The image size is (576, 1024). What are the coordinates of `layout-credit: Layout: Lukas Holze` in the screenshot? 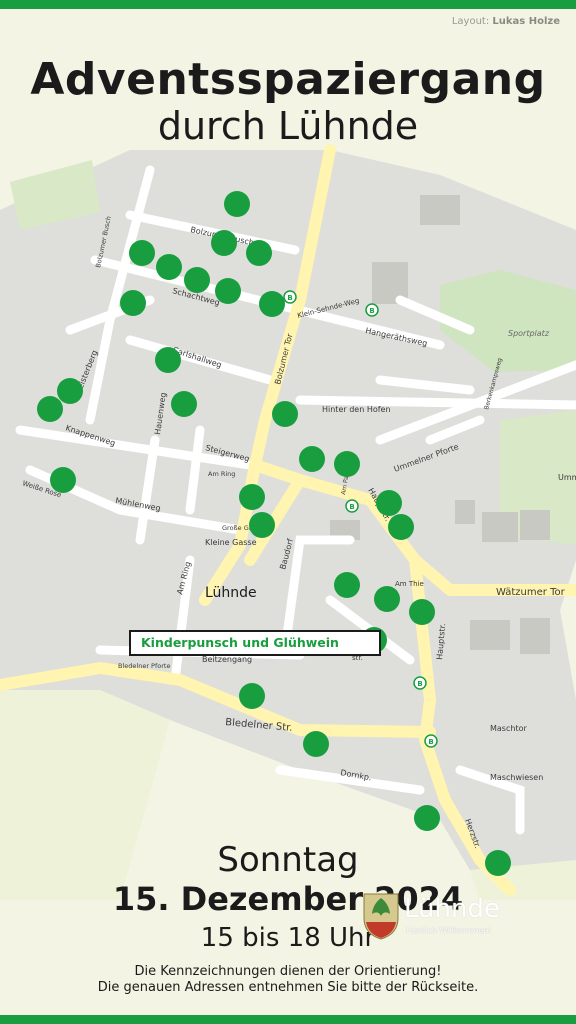 It's located at (506, 21).